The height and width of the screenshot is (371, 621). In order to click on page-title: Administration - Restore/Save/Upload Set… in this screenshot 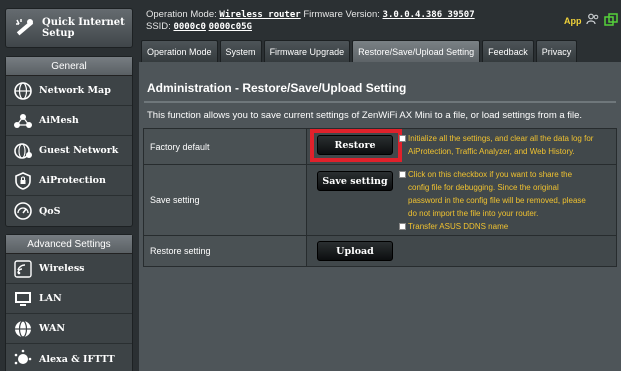, I will do `click(277, 88)`.